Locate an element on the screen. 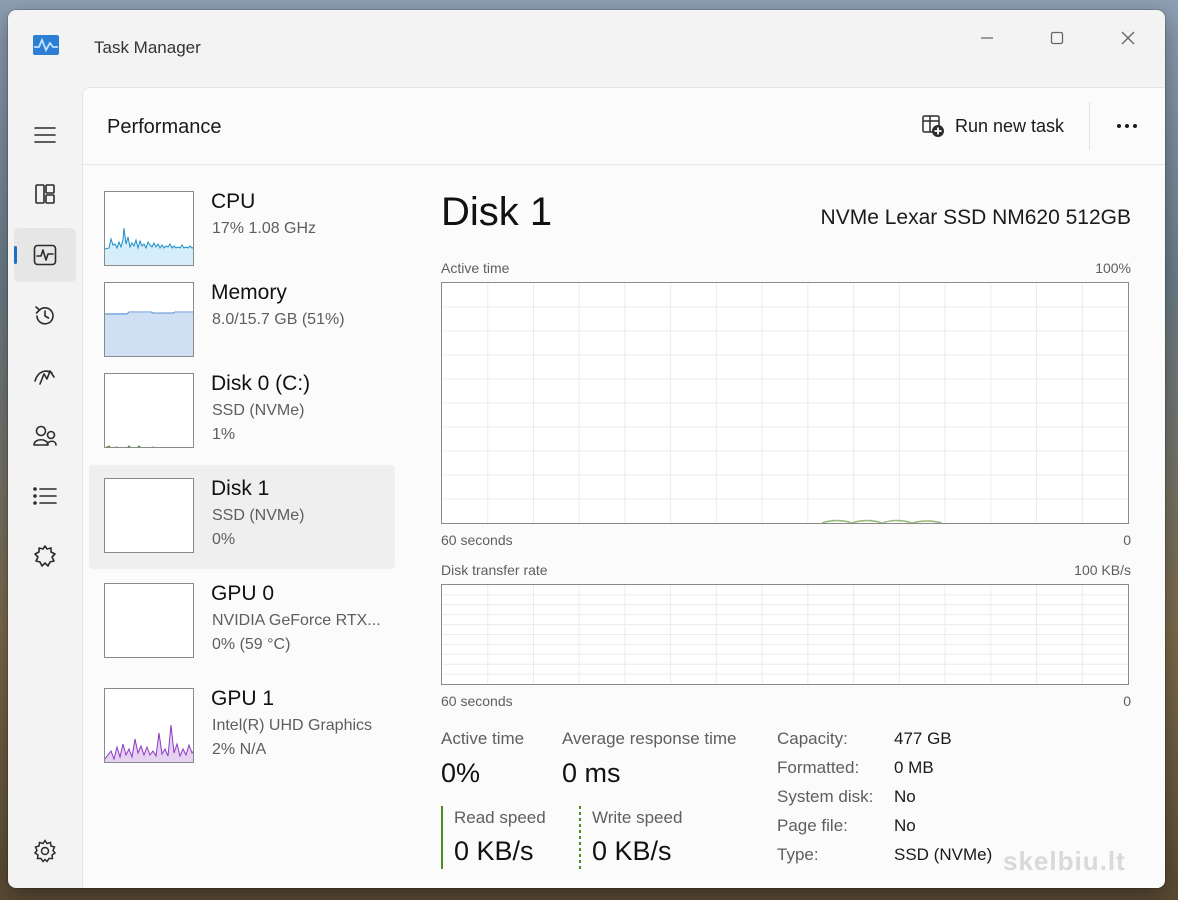  startup-apps-icon is located at coordinates (44, 377).